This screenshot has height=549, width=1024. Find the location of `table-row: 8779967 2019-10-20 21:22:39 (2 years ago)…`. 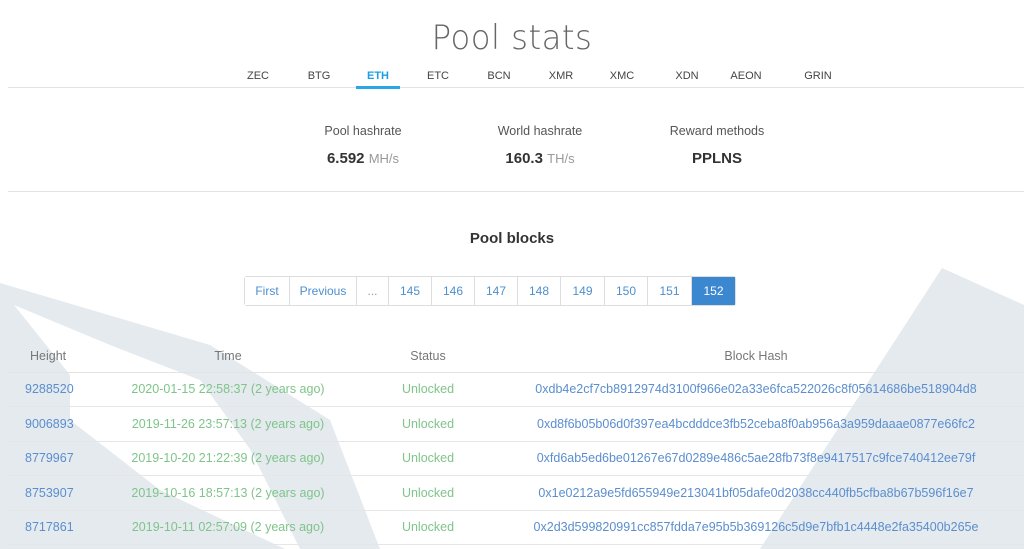

table-row: 8779967 2019-10-20 21:22:39 (2 years ago)… is located at coordinates (516, 458).